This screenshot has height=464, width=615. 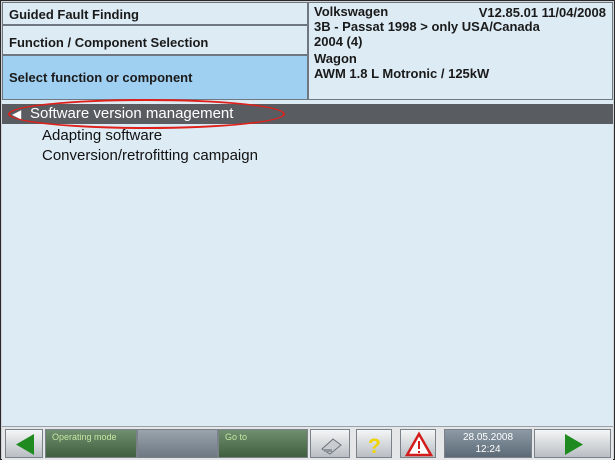 What do you see at coordinates (150, 155) in the screenshot?
I see `tree-item-conversion-campaign: Conversion/retrofitting campaign` at bounding box center [150, 155].